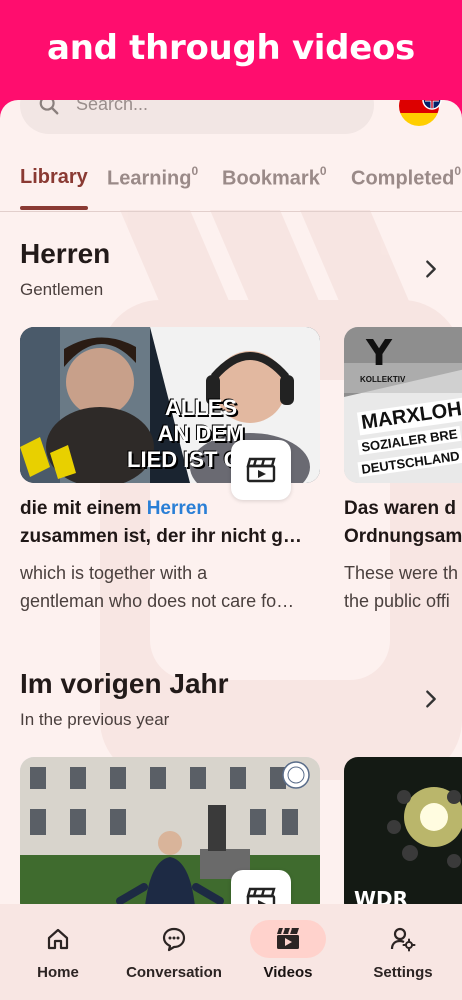 The height and width of the screenshot is (1000, 462). I want to click on nav-videos: Videos, so click(288, 952).